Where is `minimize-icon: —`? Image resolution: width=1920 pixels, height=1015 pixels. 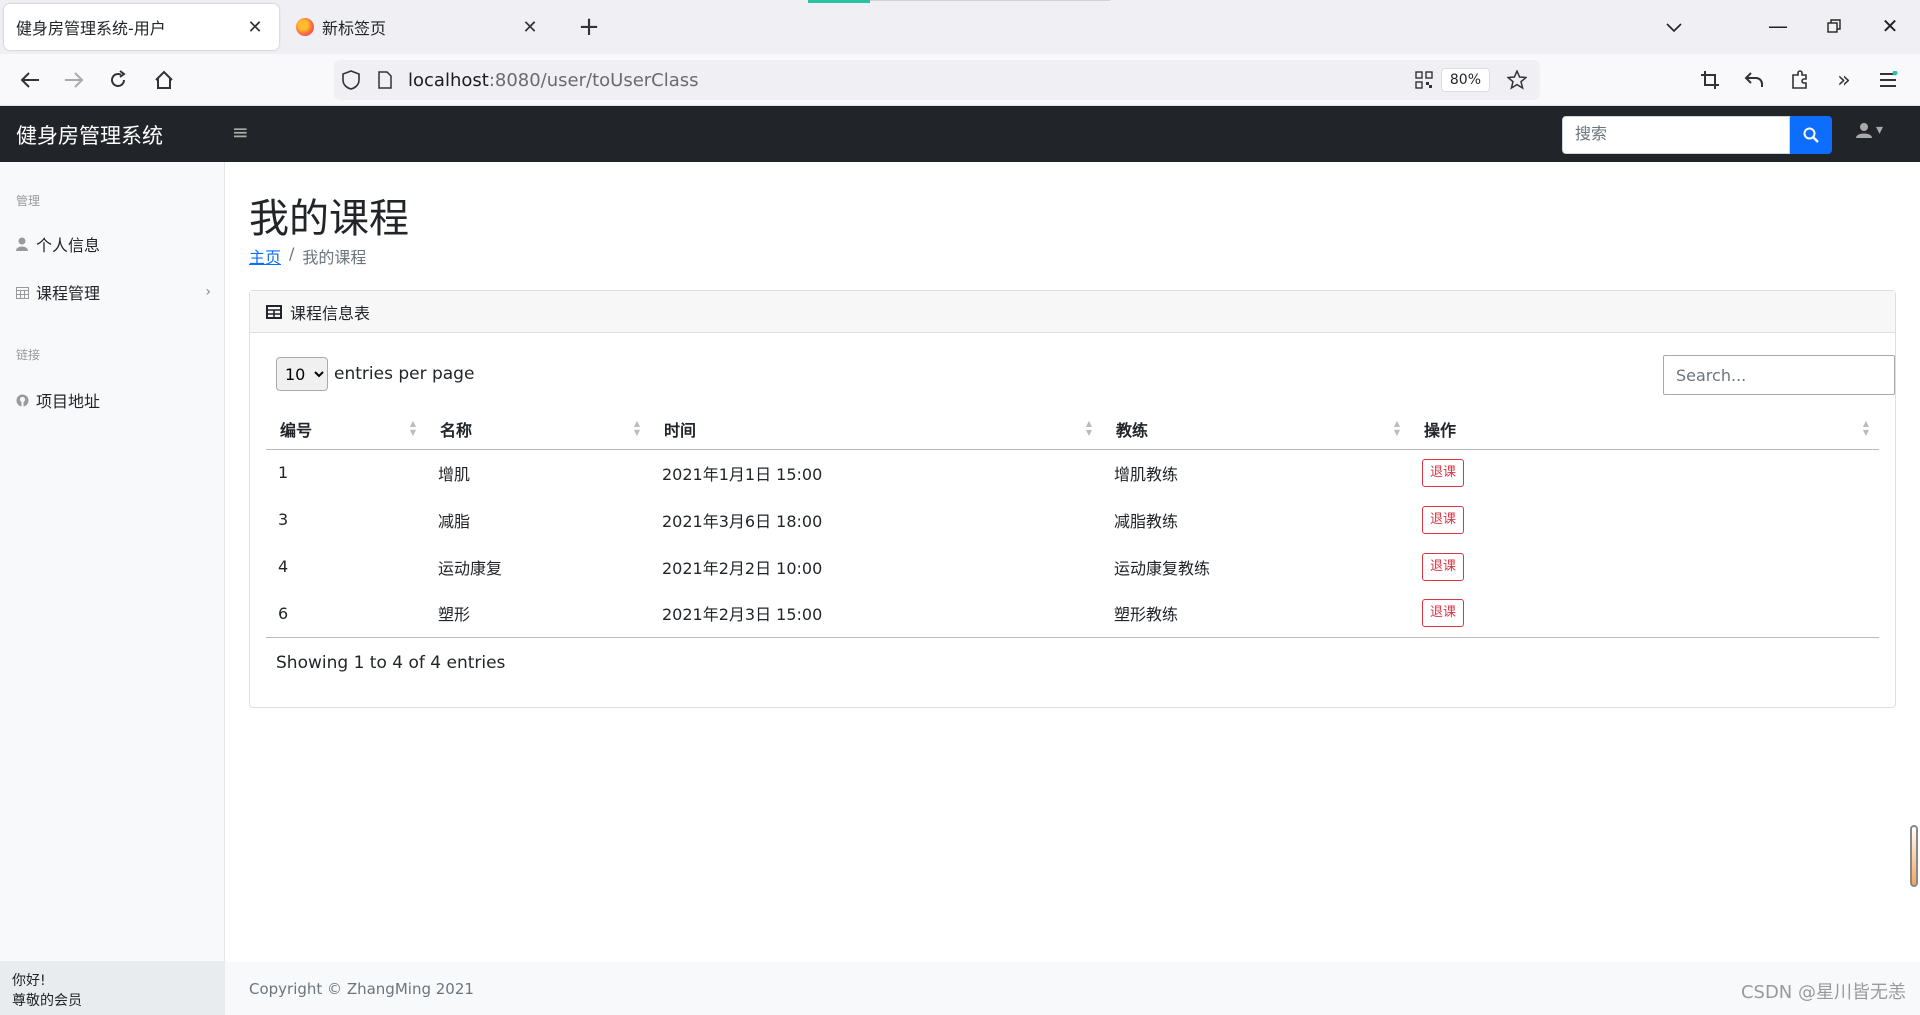 minimize-icon: — is located at coordinates (1778, 26).